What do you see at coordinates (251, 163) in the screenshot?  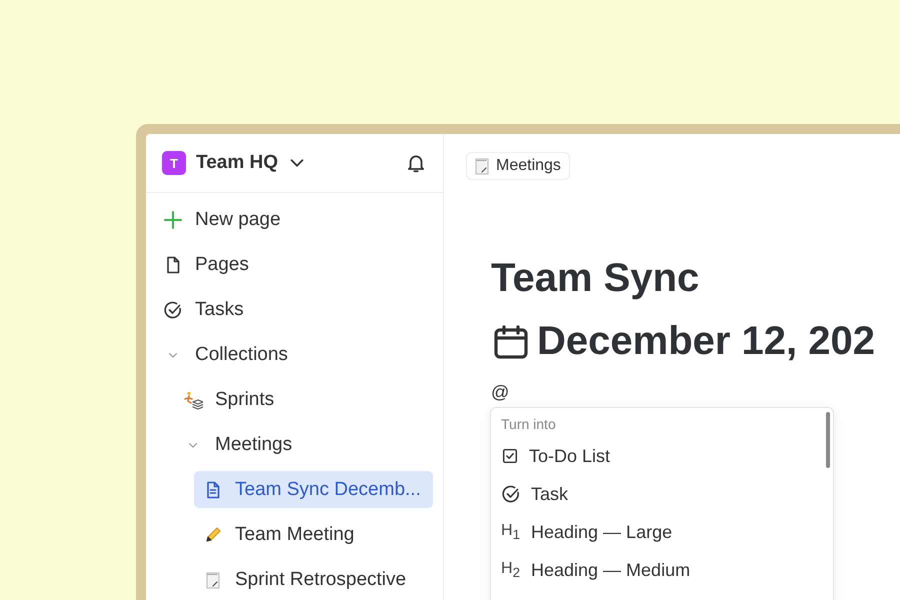 I see `workspace-switcher: Team HQ` at bounding box center [251, 163].